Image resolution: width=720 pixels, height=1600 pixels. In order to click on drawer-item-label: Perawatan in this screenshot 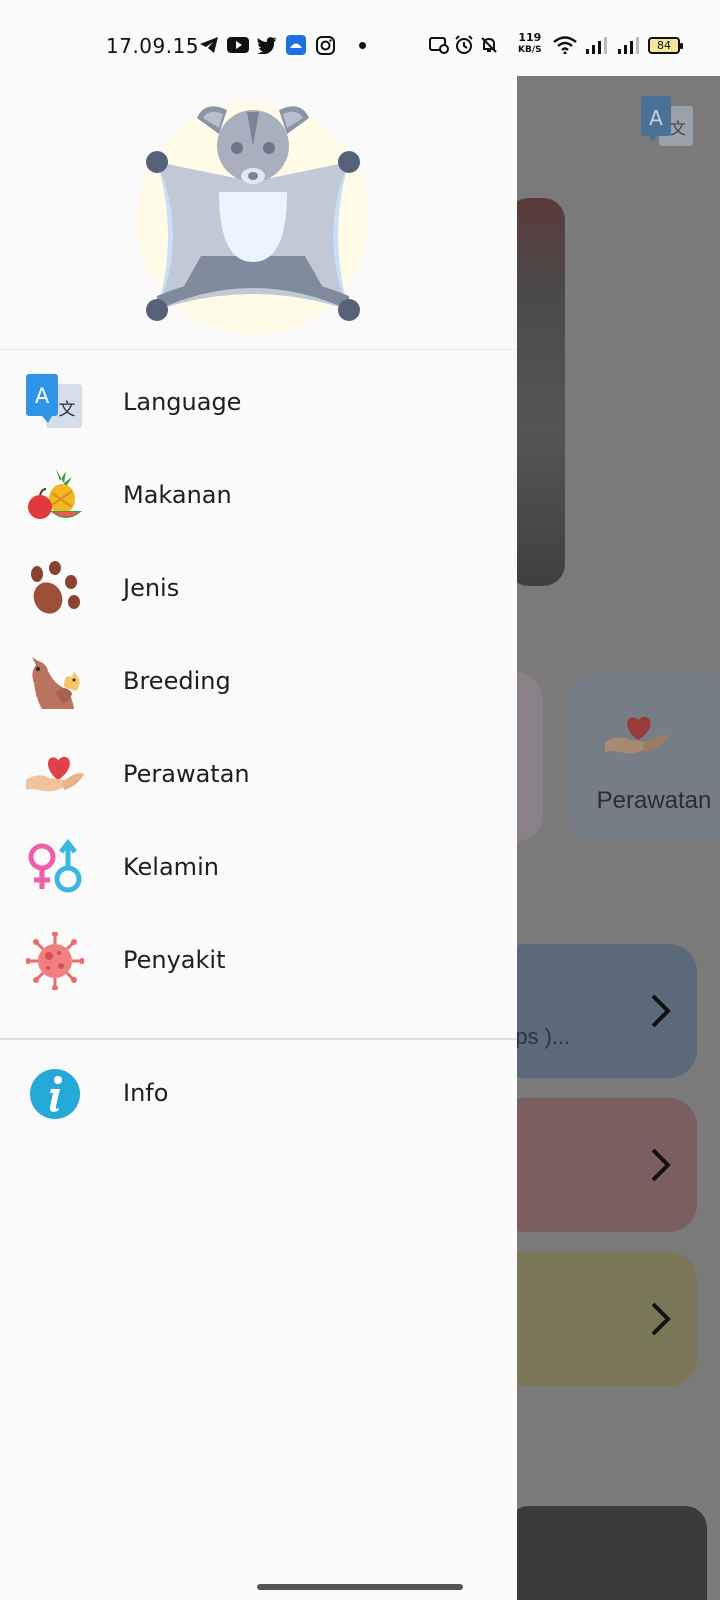, I will do `click(186, 774)`.